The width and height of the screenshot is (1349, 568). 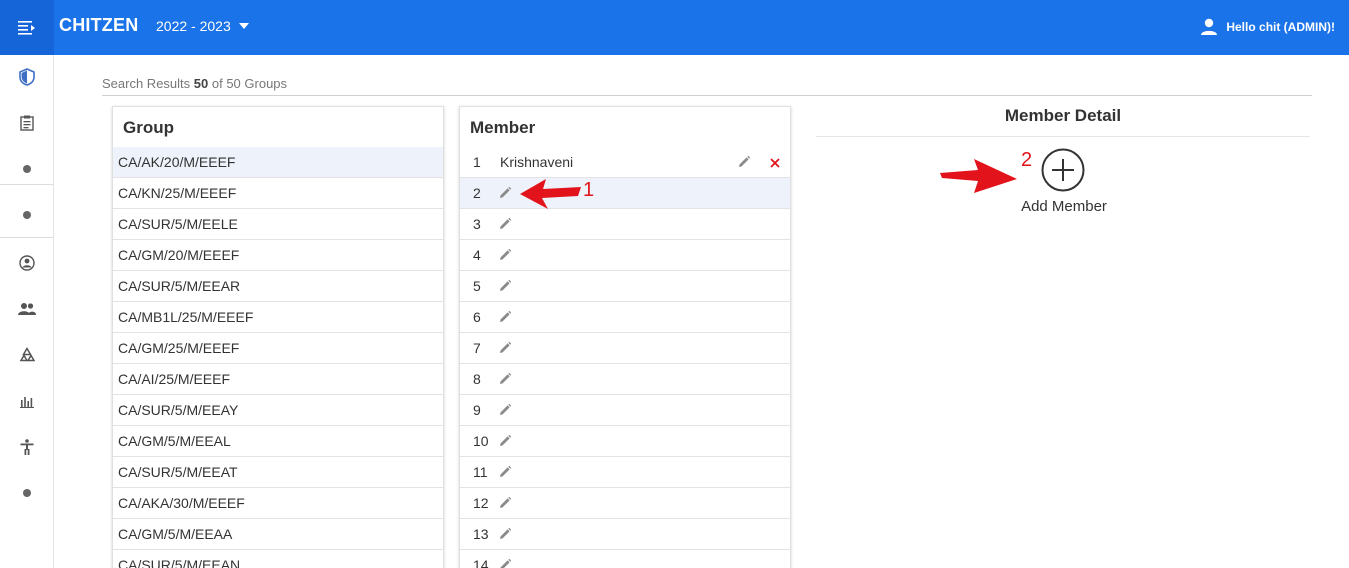 I want to click on people-icon, so click(x=26, y=309).